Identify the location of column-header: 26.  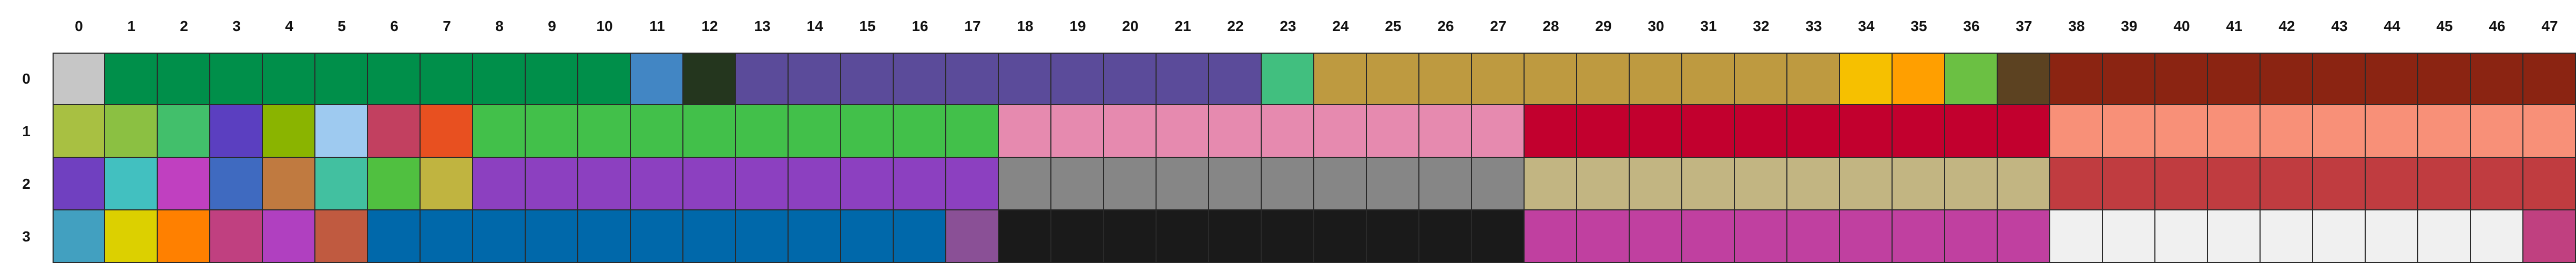
(1445, 26).